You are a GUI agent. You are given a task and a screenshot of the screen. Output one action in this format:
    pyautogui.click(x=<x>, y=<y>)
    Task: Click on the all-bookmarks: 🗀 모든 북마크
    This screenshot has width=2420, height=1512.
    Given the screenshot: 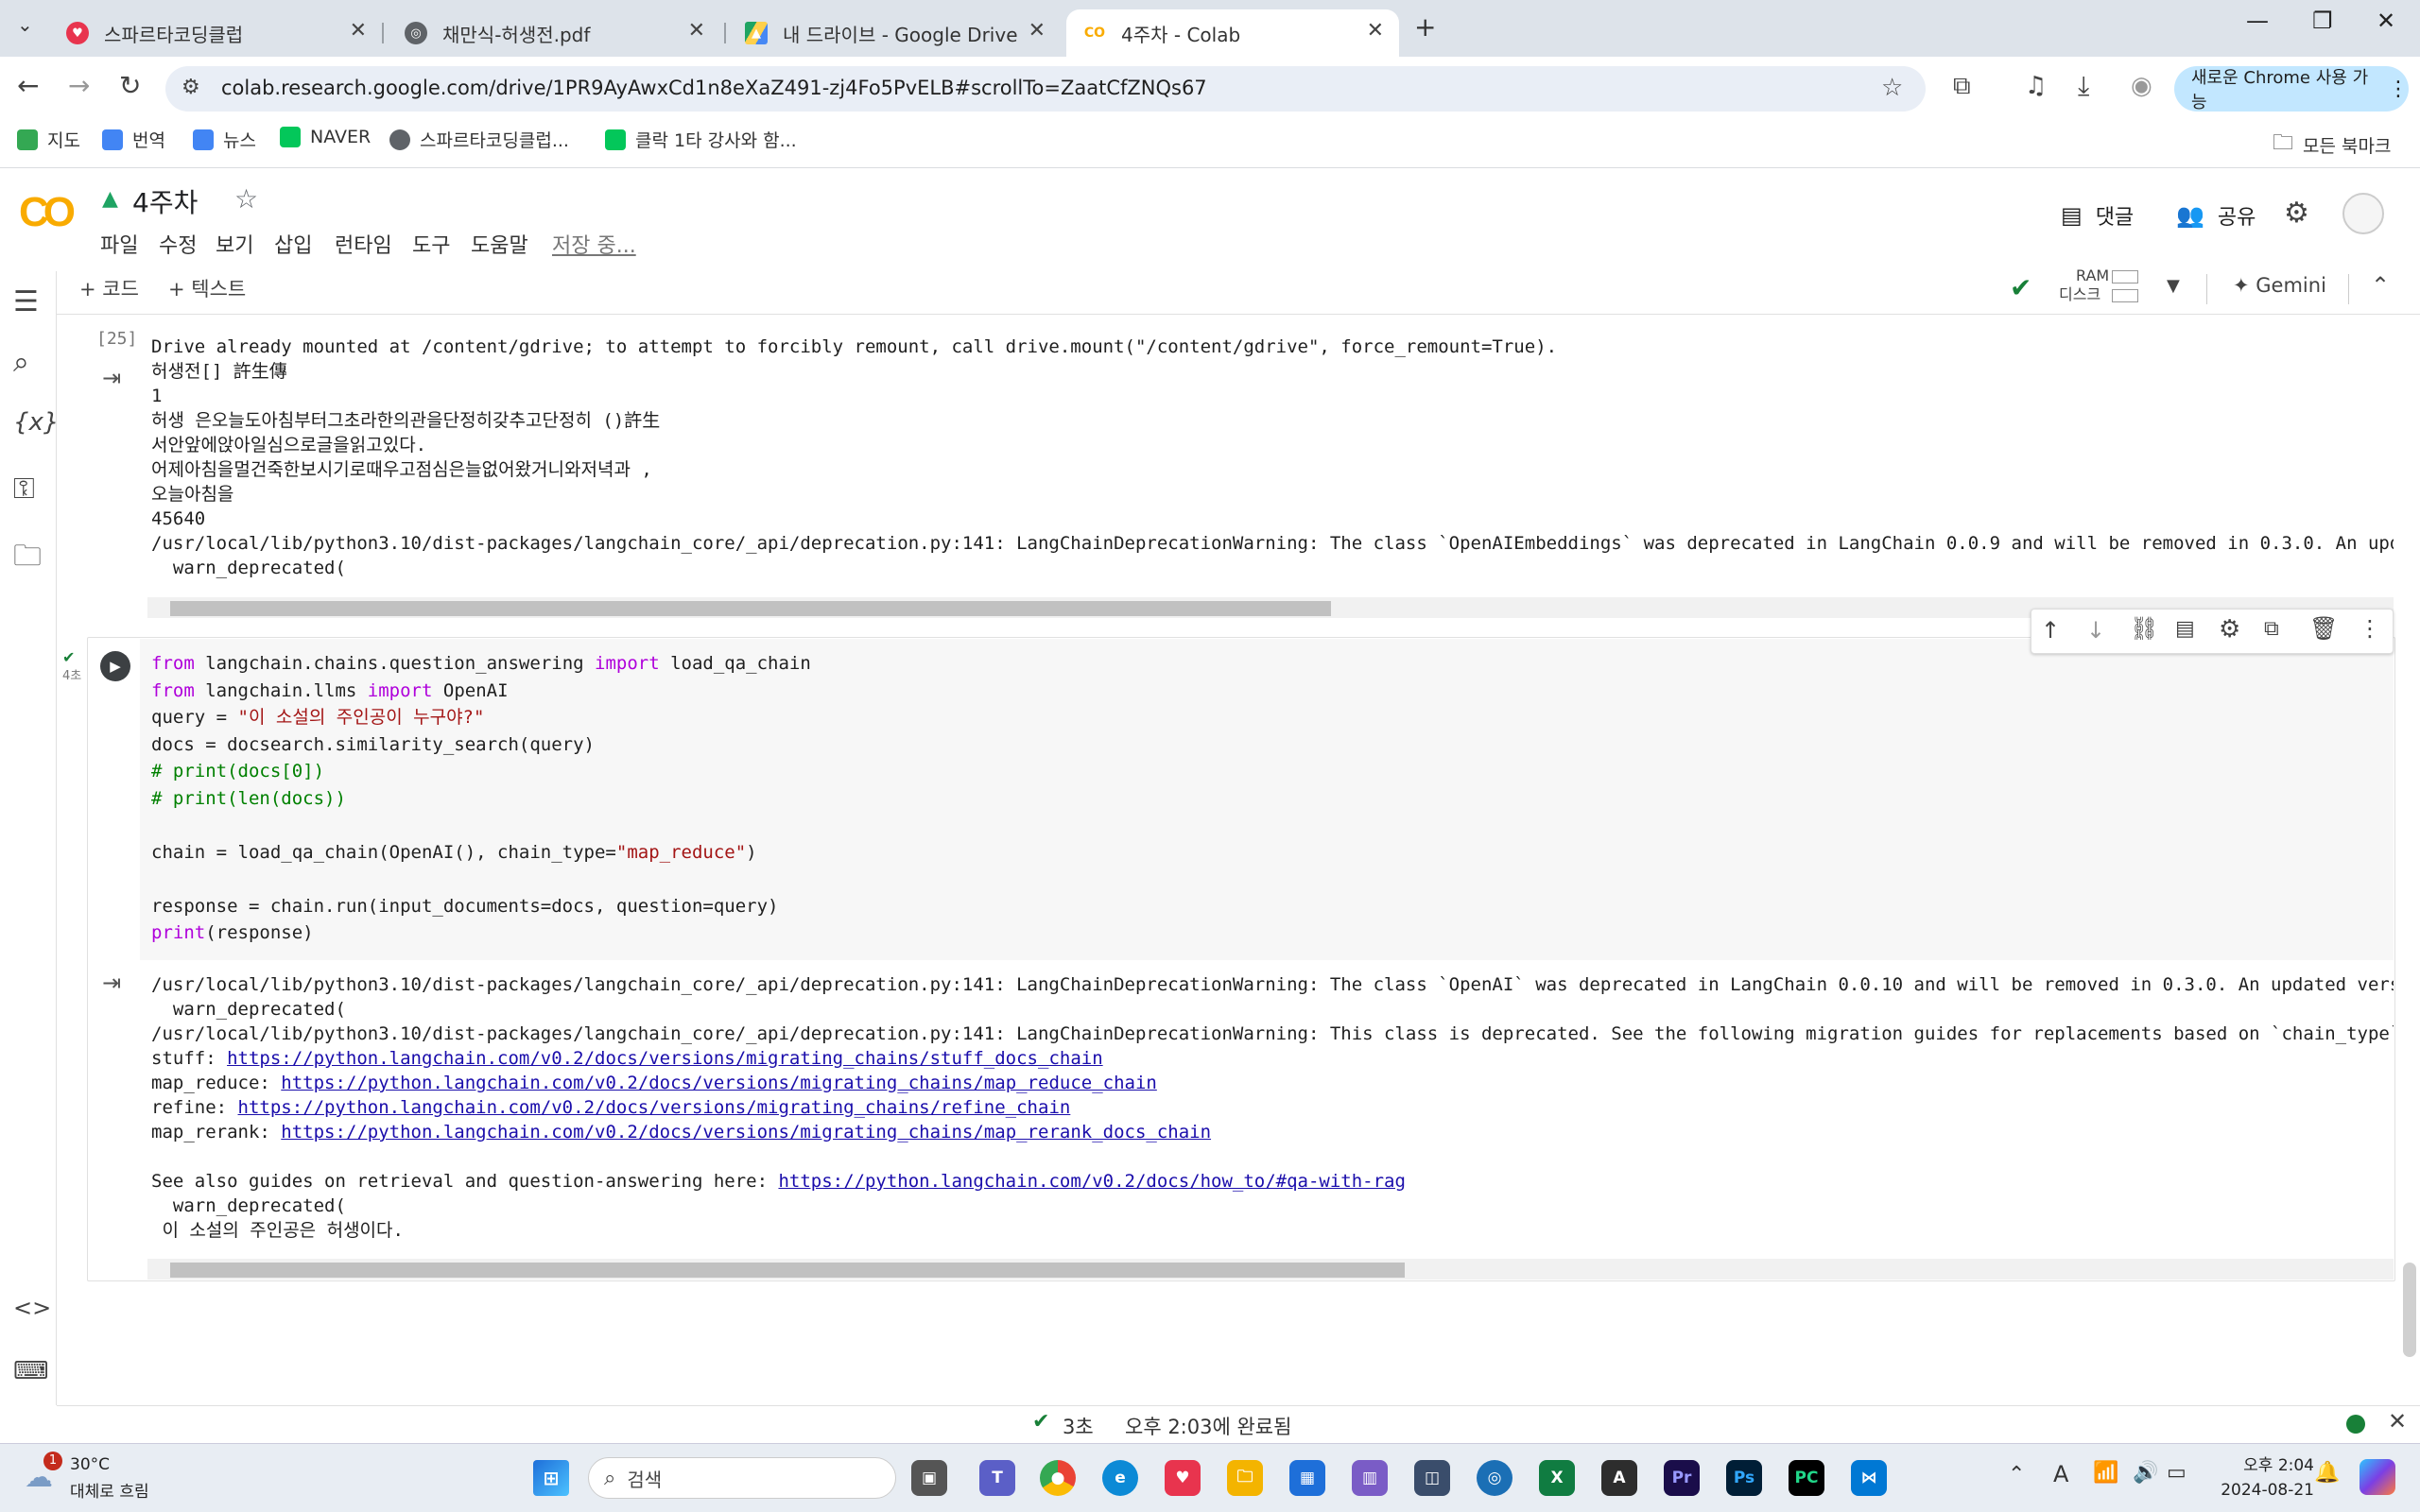 What is the action you would take?
    pyautogui.click(x=2332, y=145)
    